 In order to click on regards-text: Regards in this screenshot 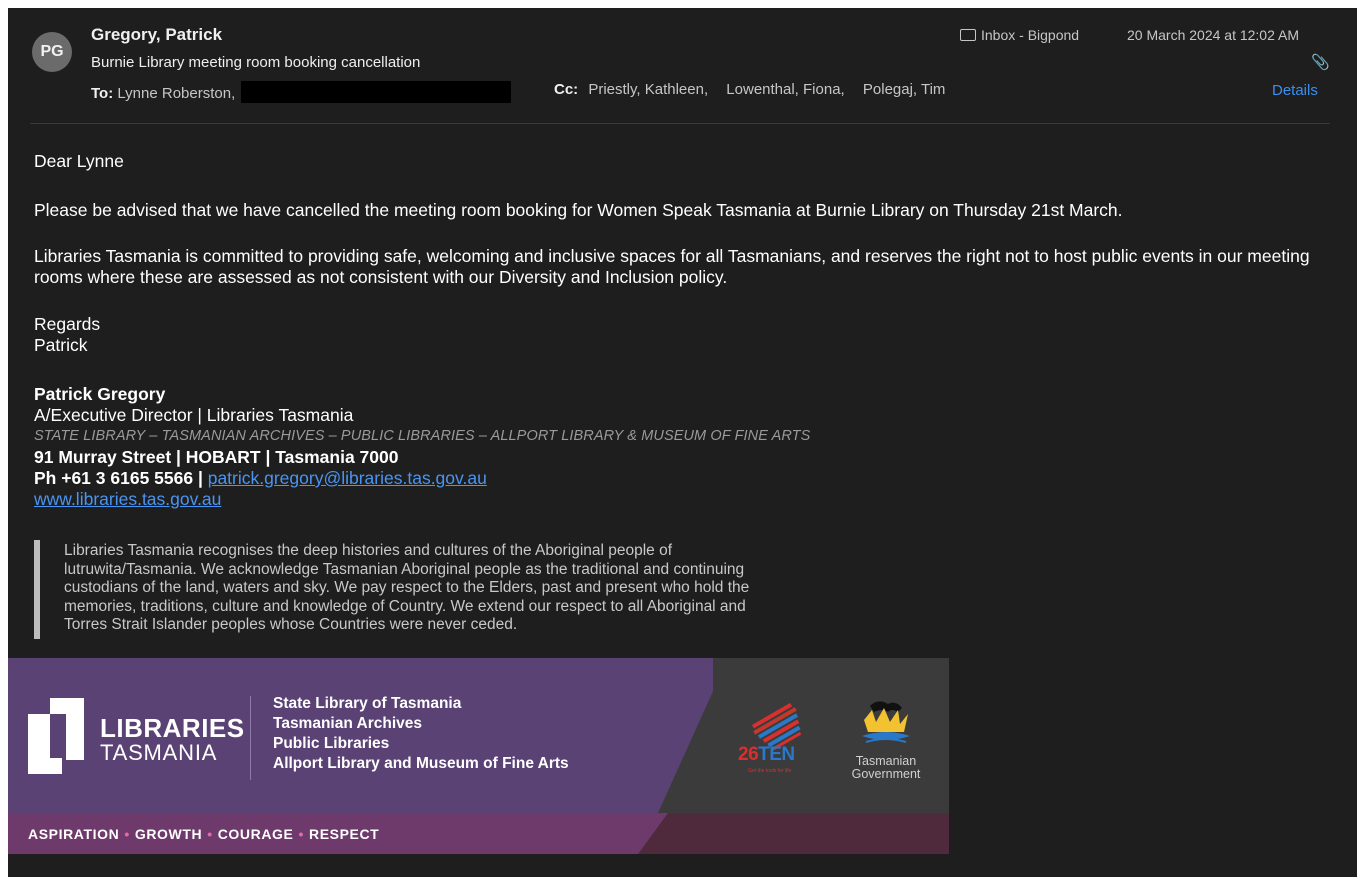, I will do `click(67, 324)`.